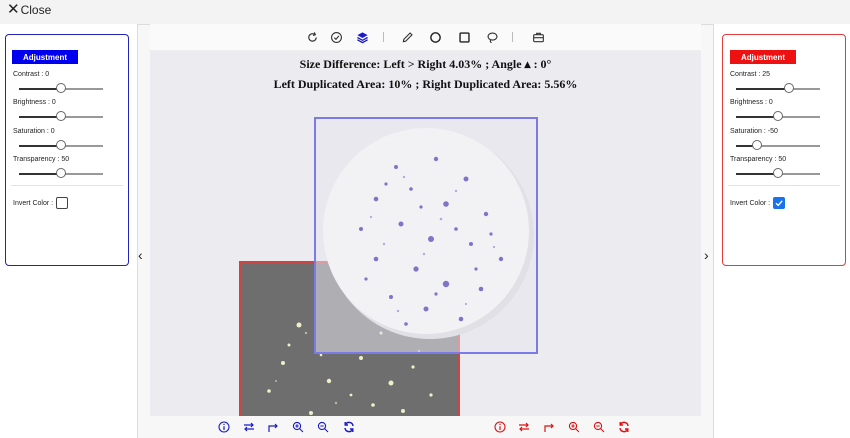  I want to click on bottom-toolbar, so click(425, 427).